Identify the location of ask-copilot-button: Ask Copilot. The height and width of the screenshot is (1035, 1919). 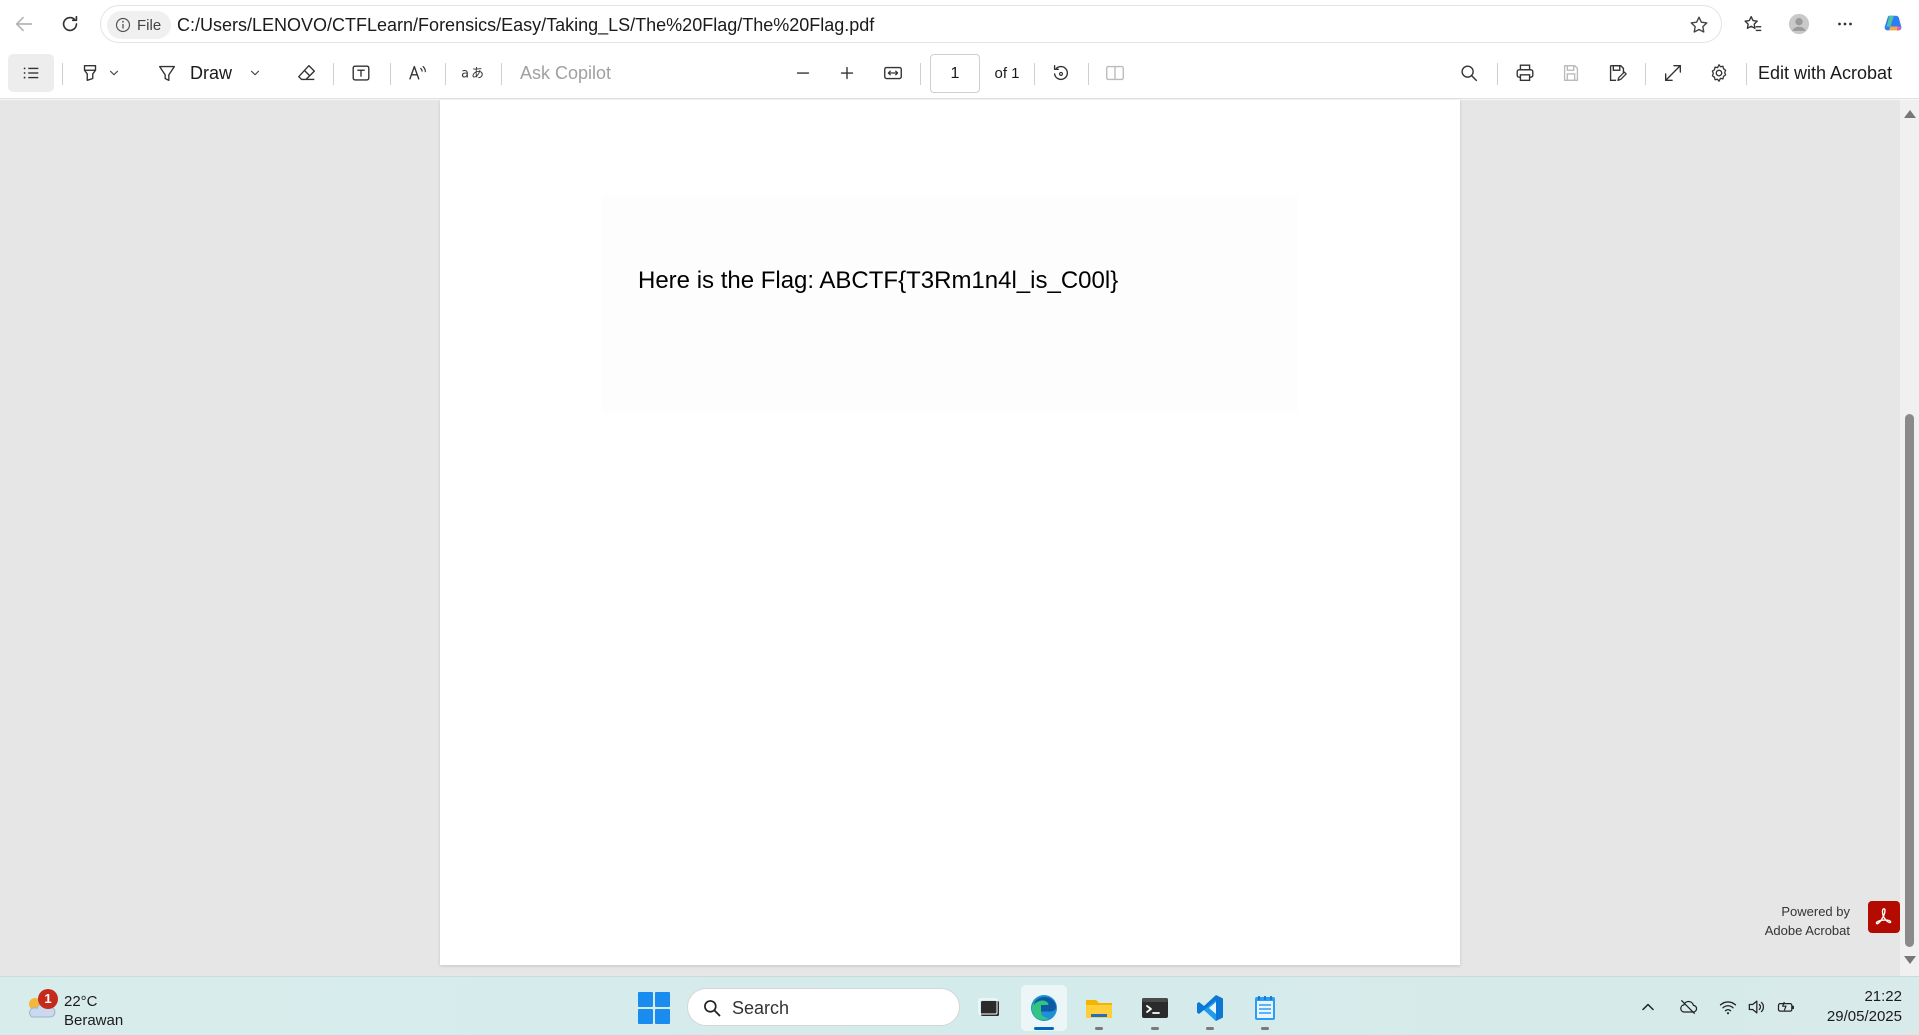
(570, 73).